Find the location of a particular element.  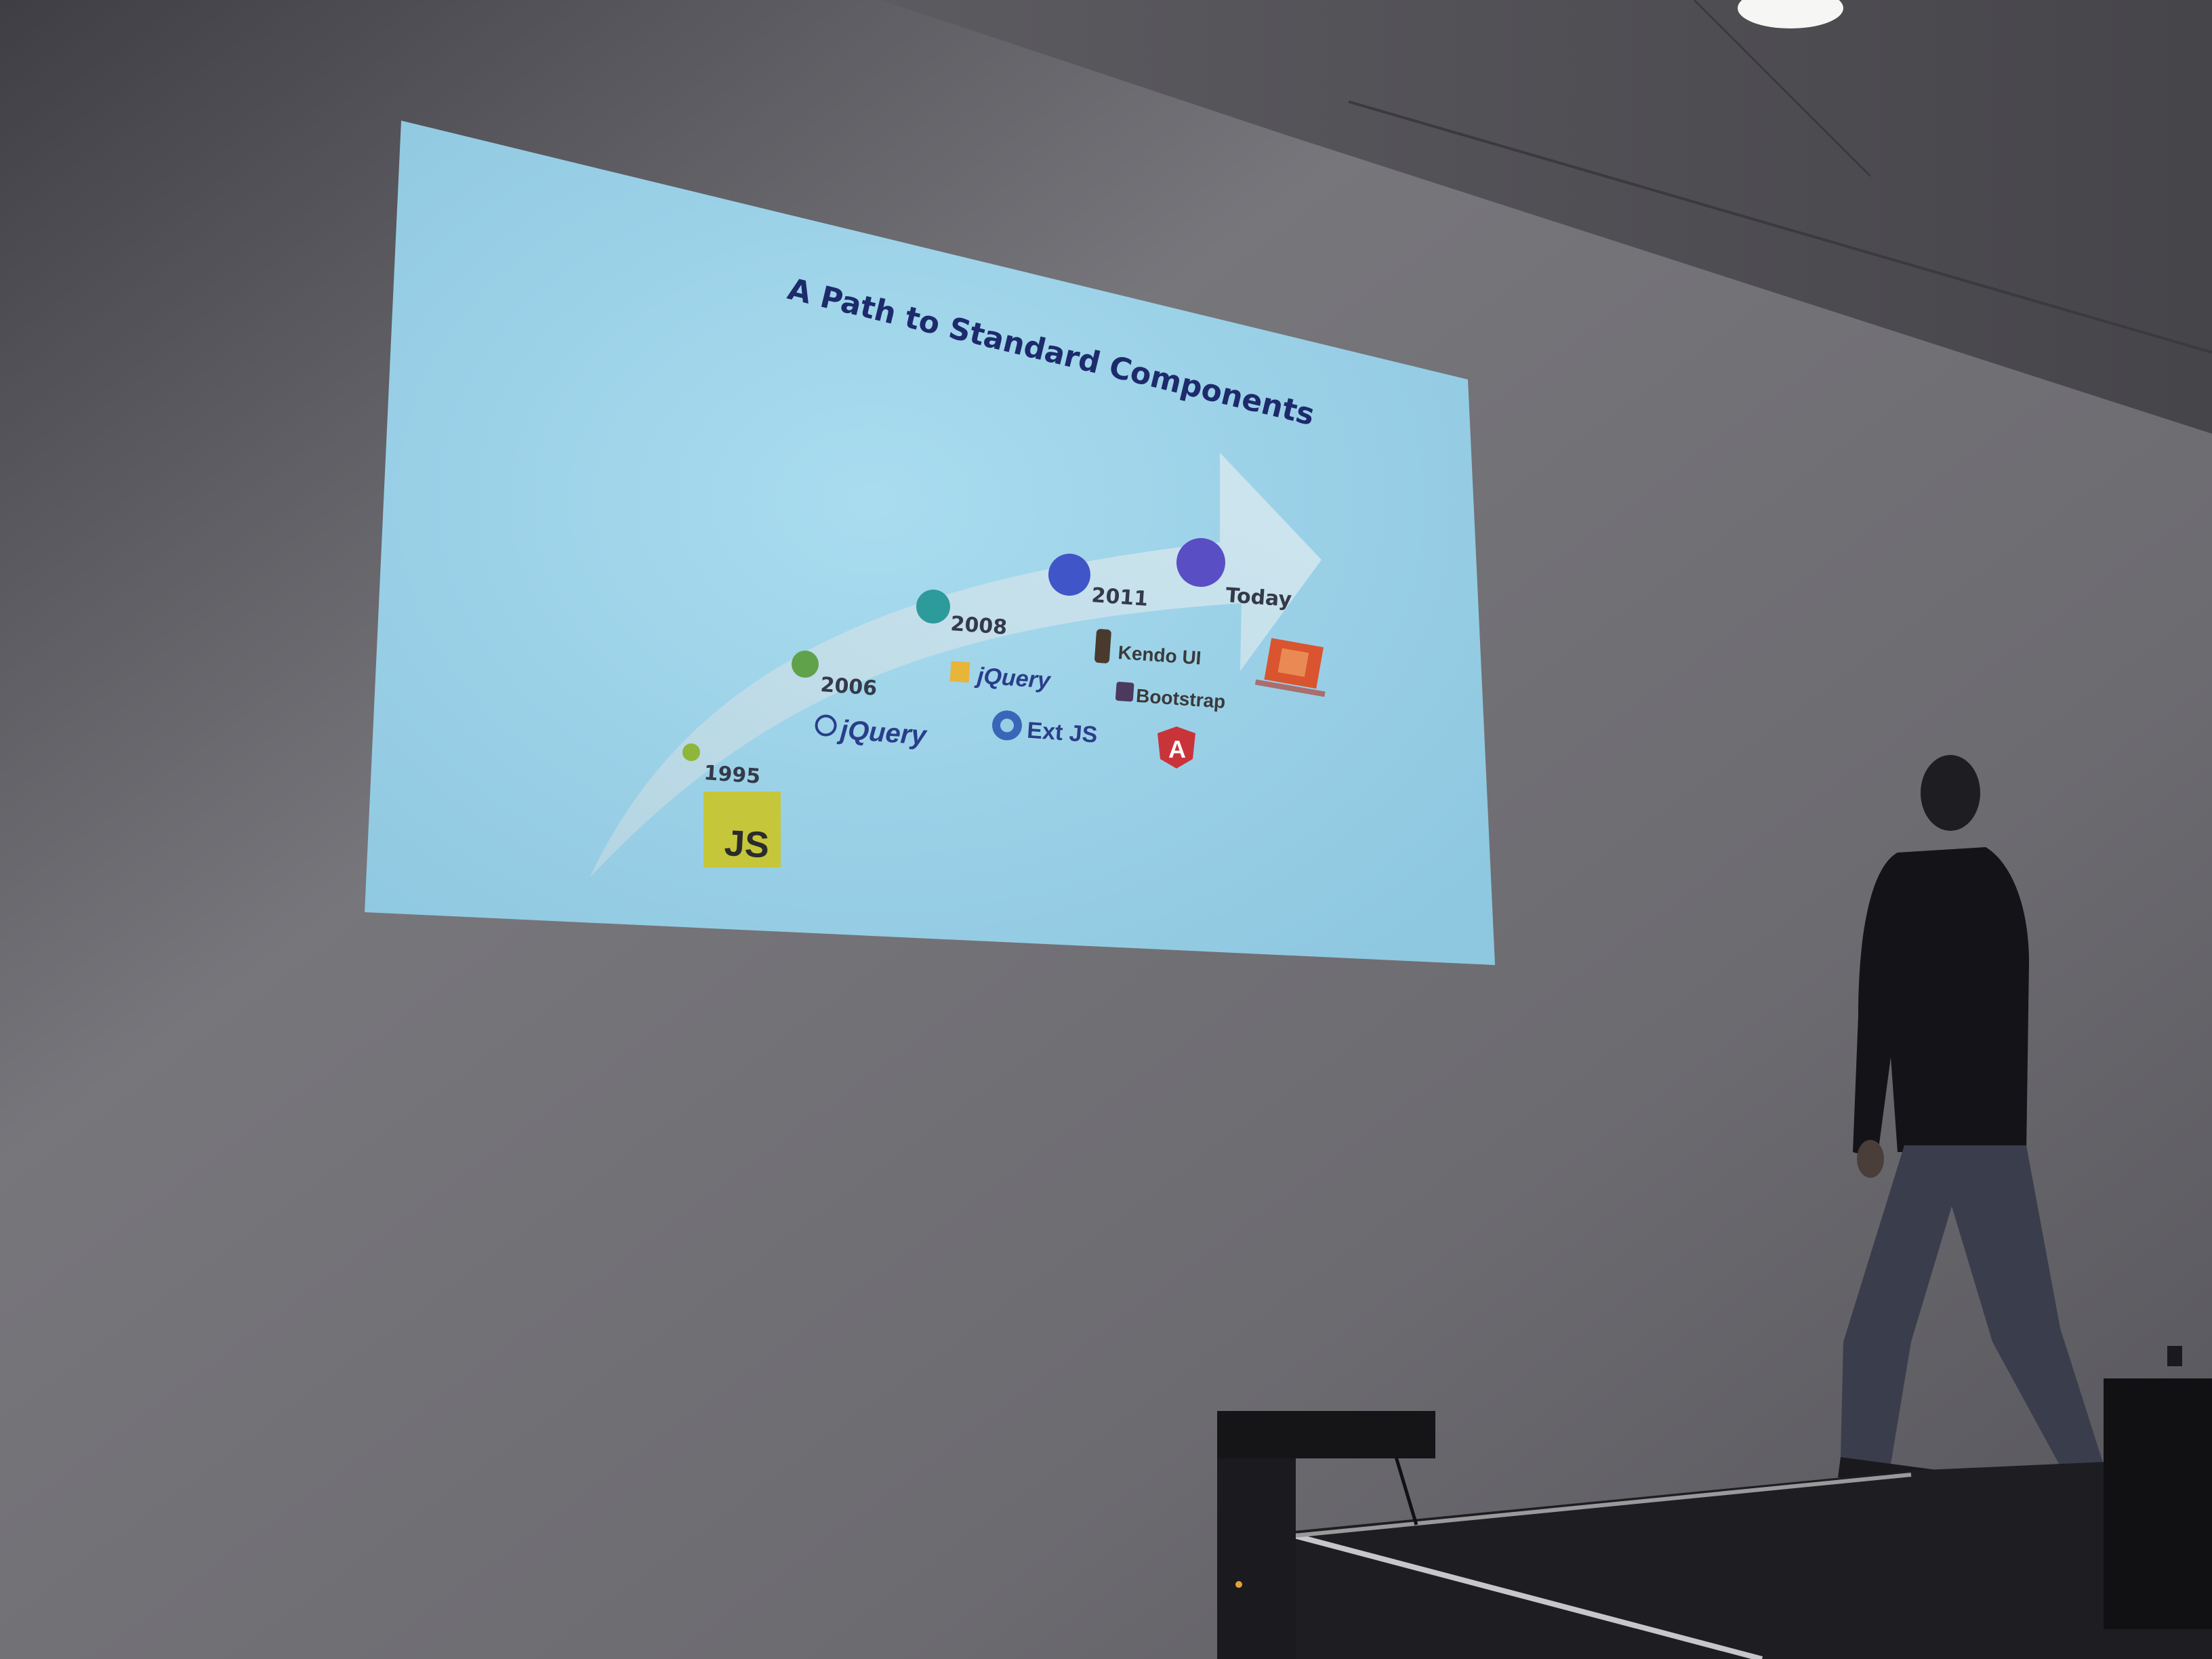

svg-text: A is located at coordinates (1177, 749).